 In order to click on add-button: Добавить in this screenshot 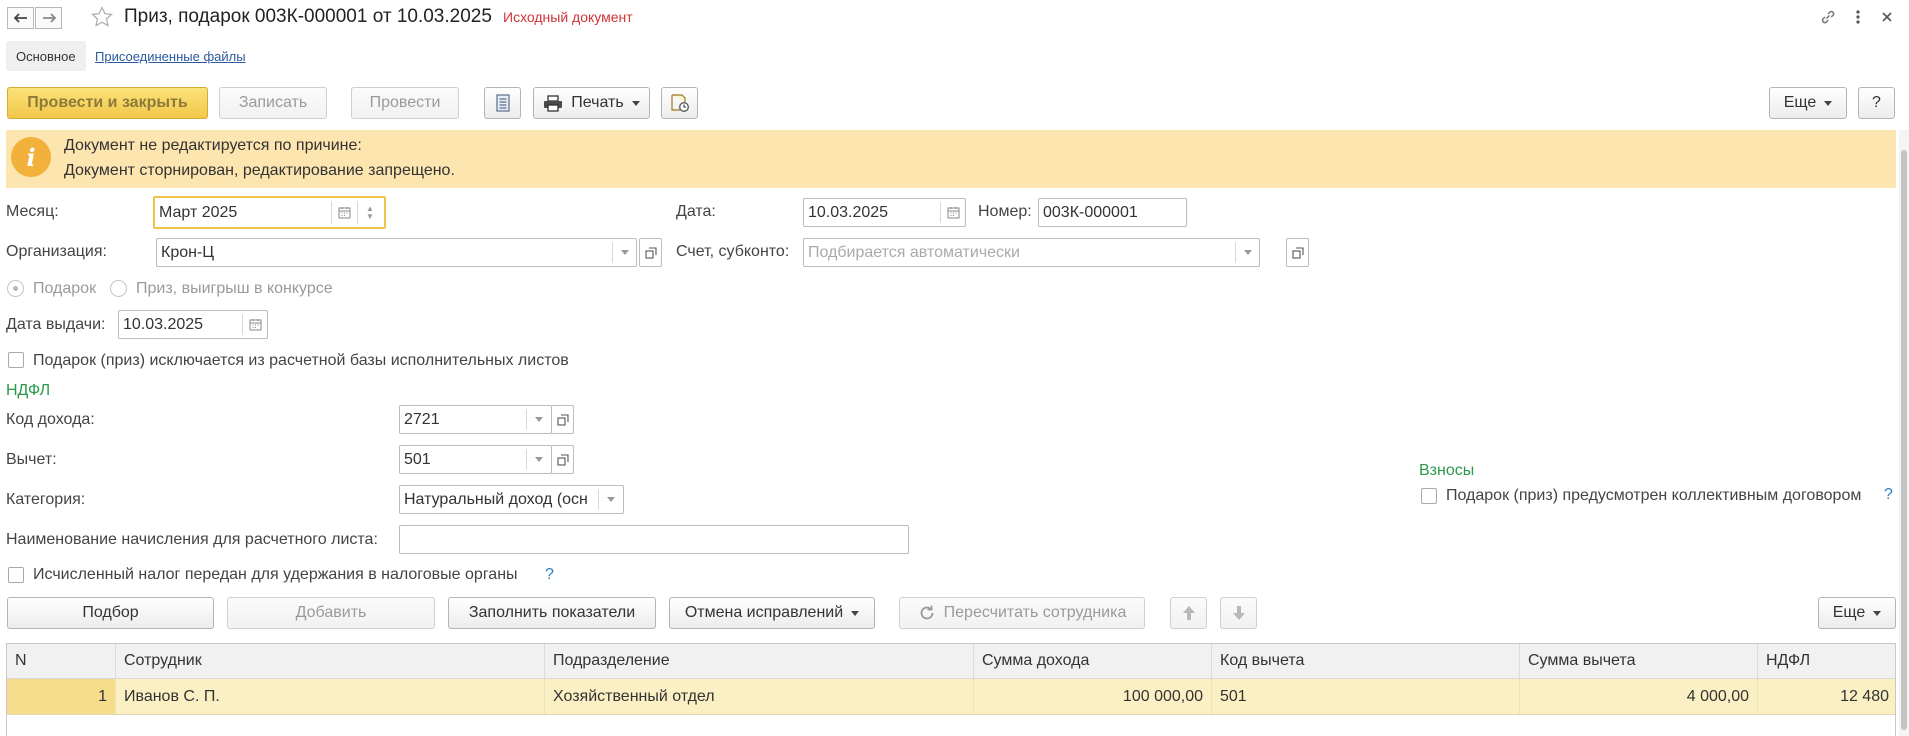, I will do `click(331, 613)`.